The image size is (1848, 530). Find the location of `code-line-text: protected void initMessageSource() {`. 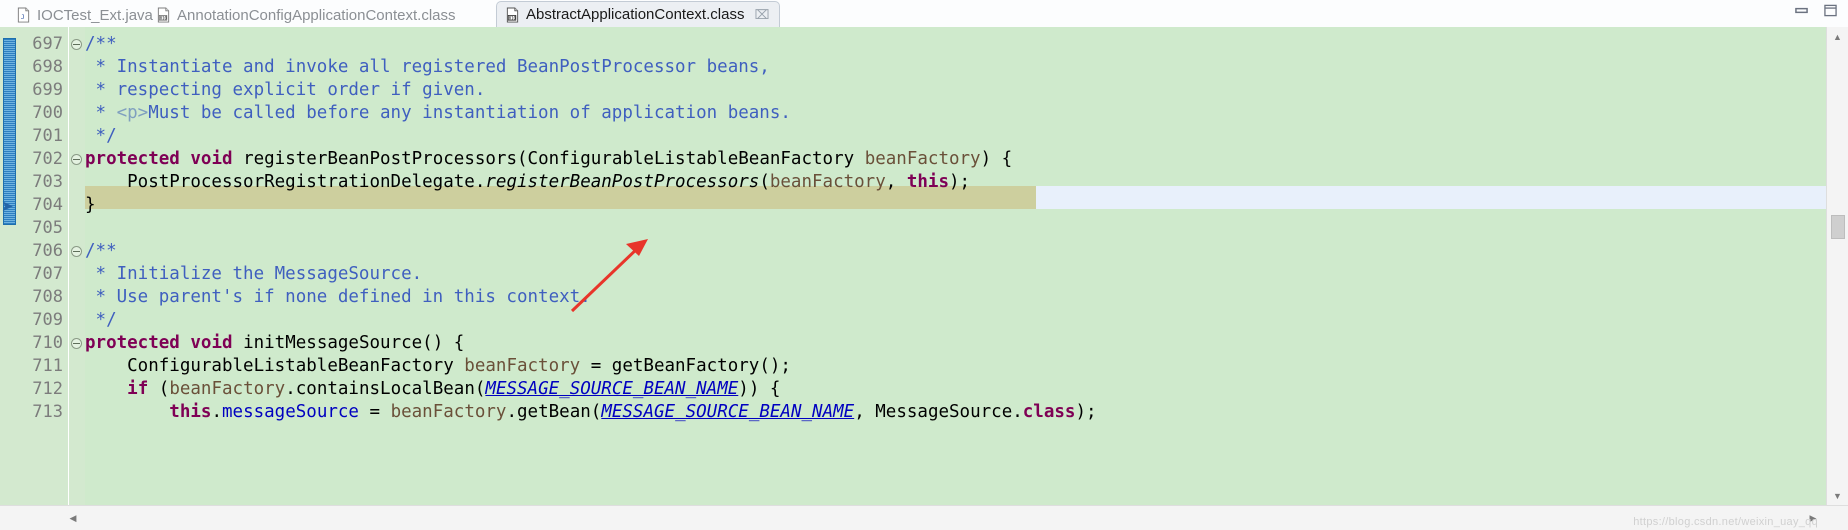

code-line-text: protected void initMessageSource() { is located at coordinates (275, 343).